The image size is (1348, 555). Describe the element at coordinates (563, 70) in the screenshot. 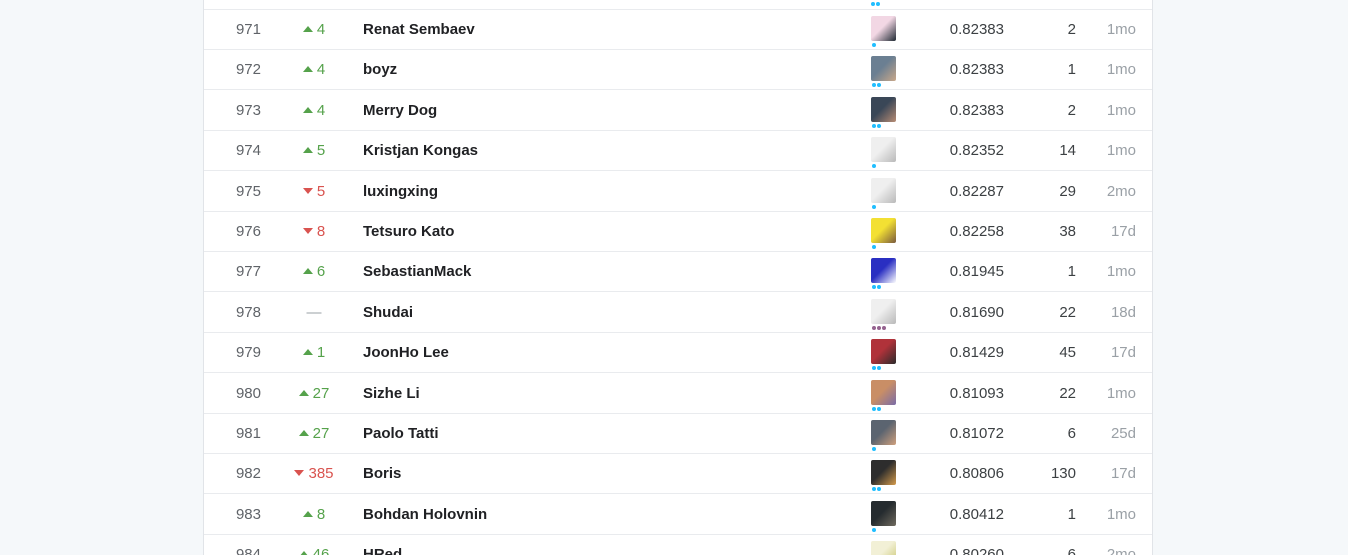

I see `team-name-link: boyz` at that location.